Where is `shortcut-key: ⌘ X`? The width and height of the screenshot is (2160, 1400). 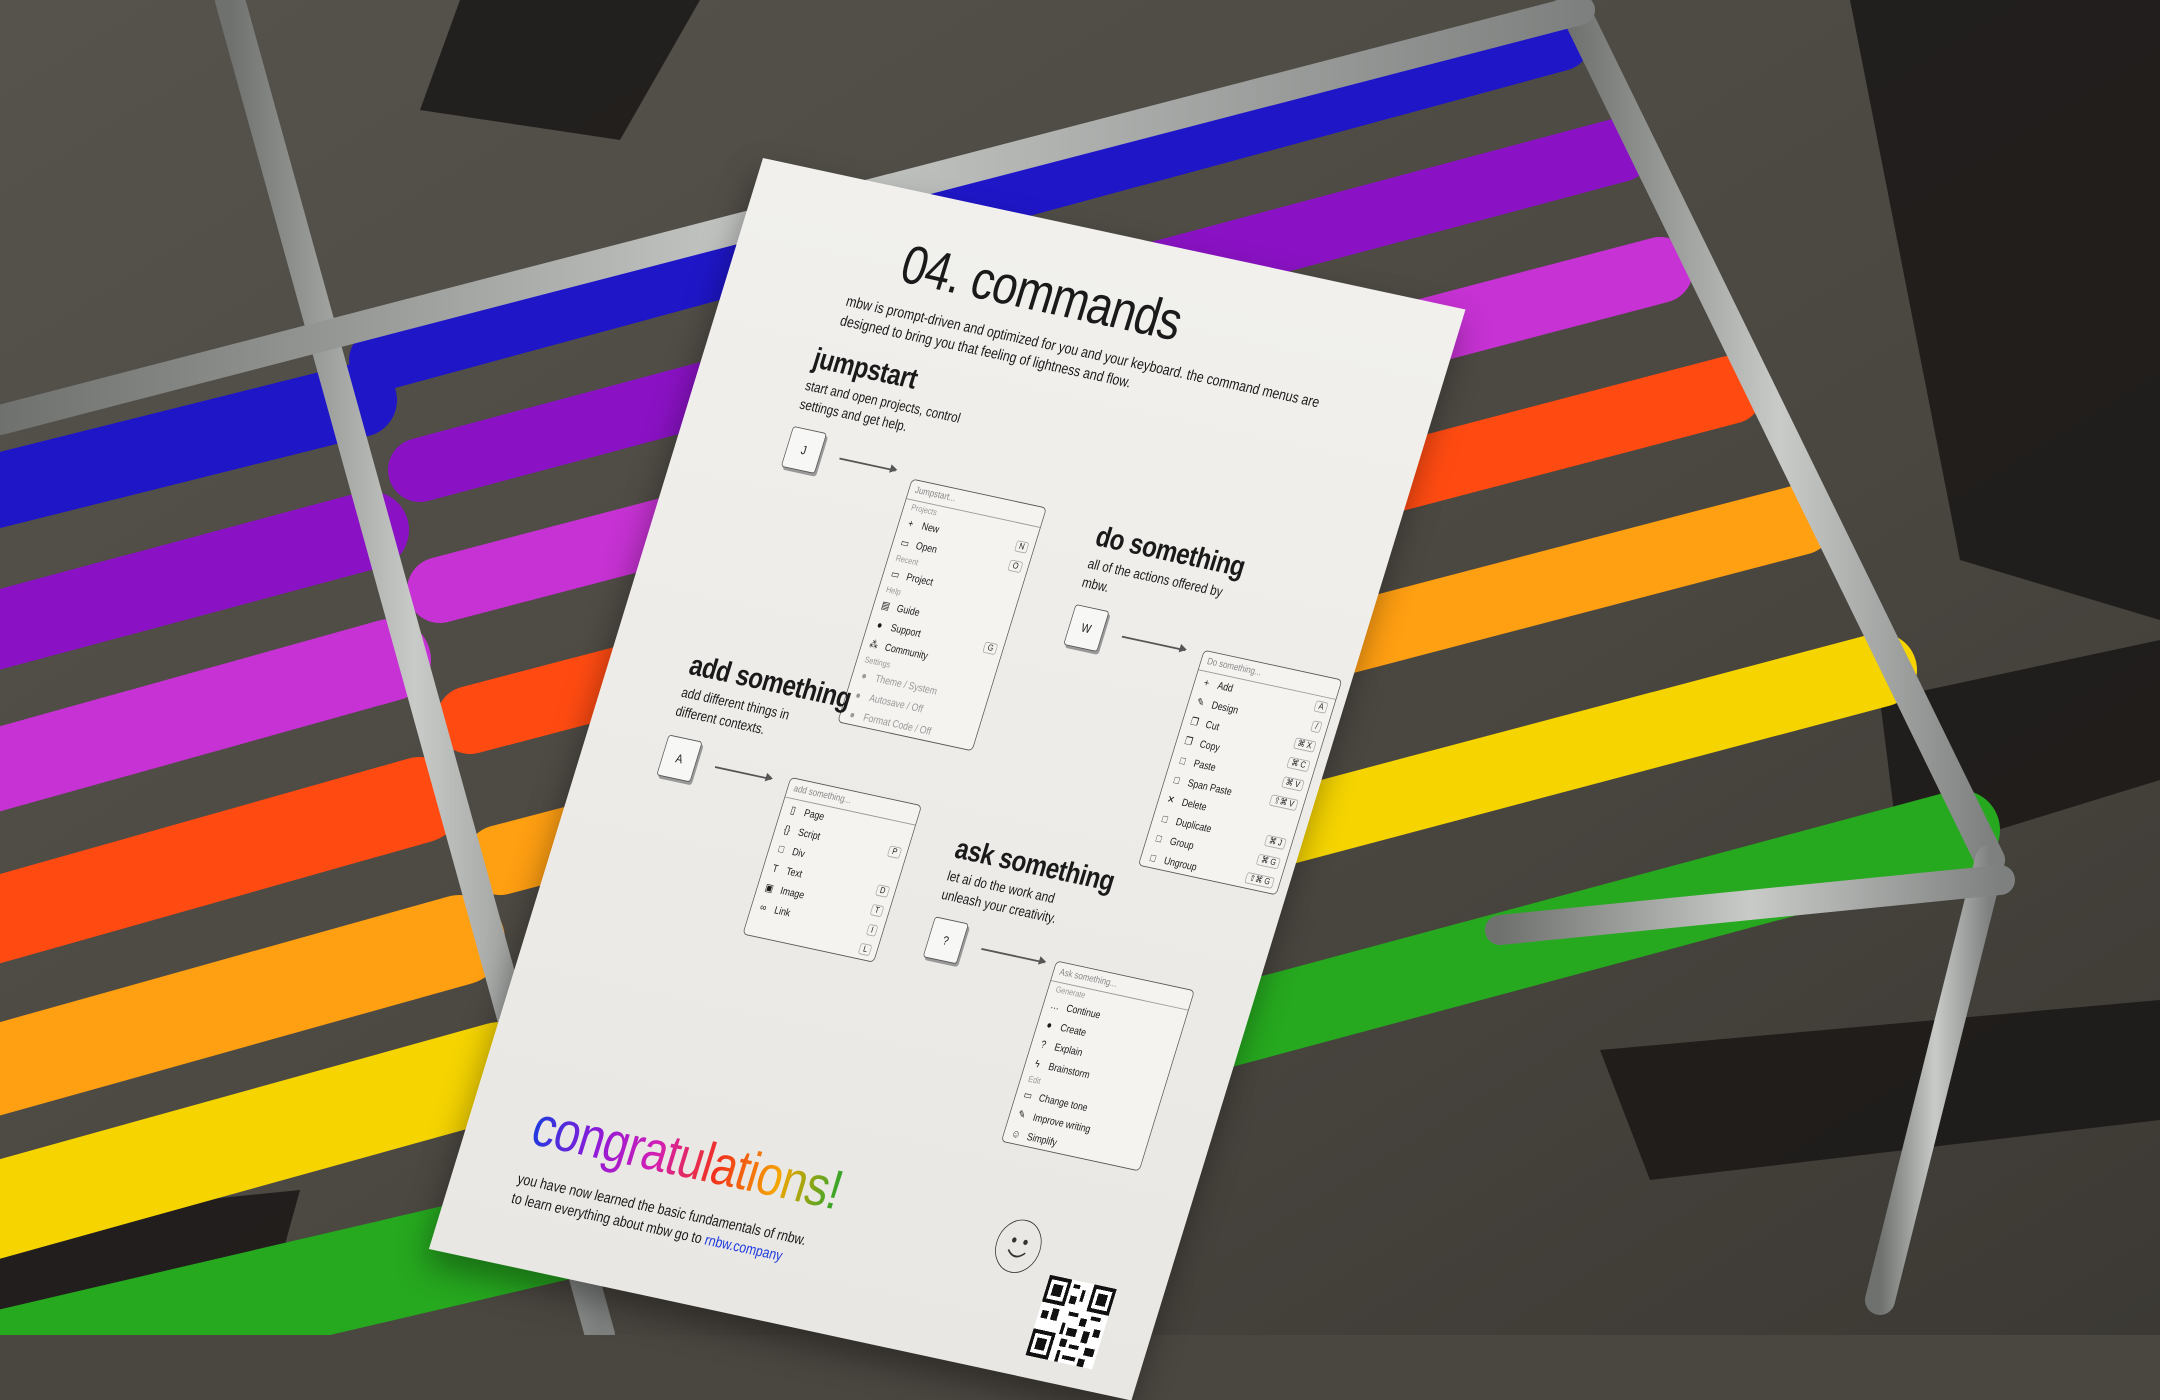
shortcut-key: ⌘ X is located at coordinates (1304, 745).